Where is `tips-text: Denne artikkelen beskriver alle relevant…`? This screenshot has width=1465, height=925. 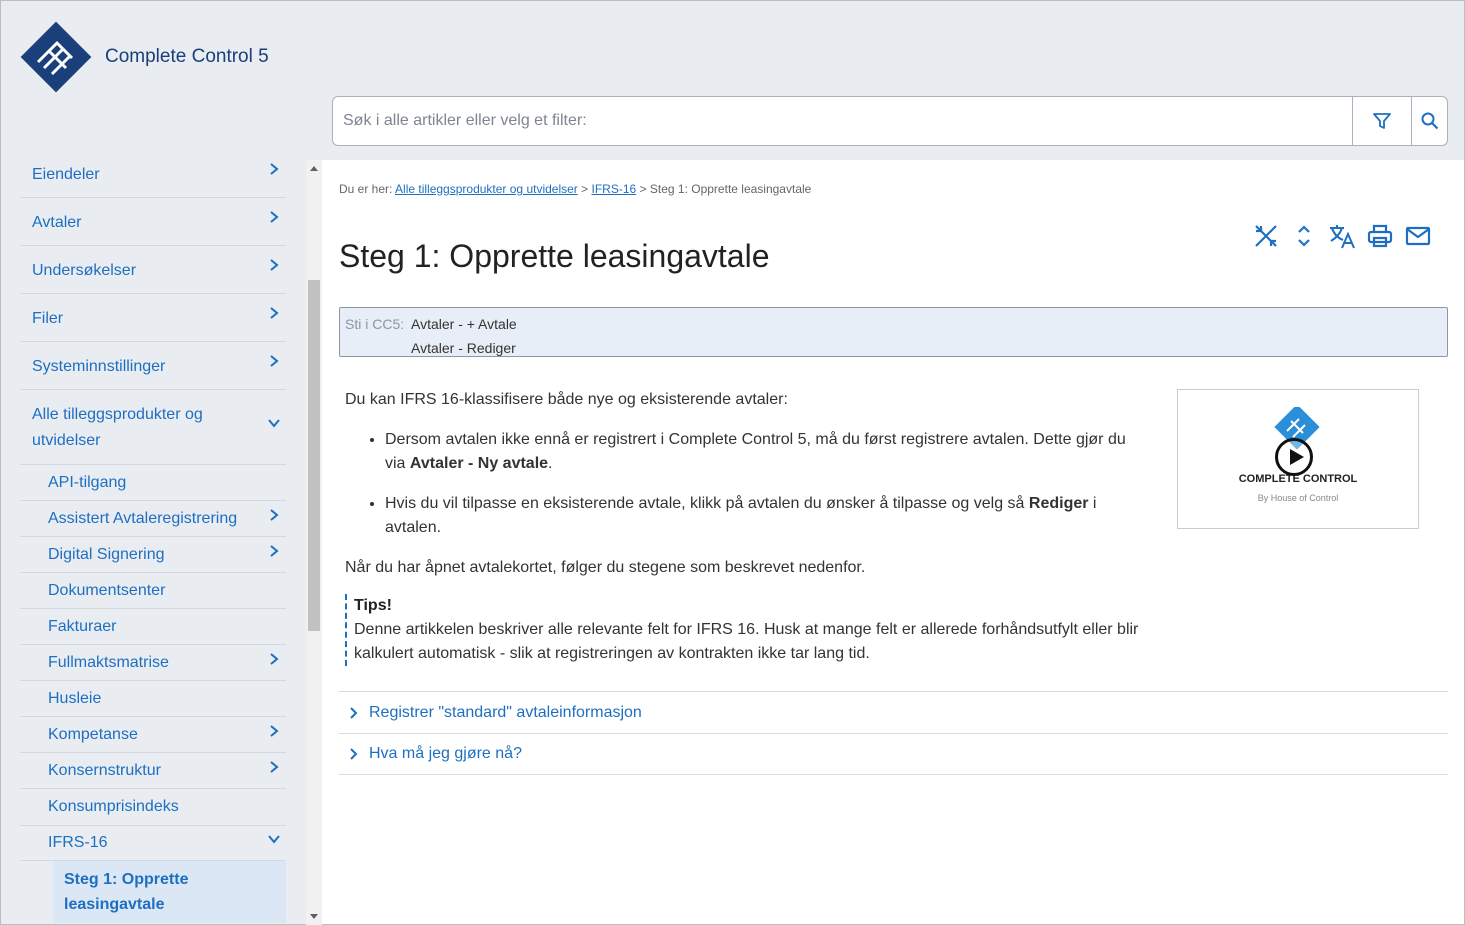 tips-text: Denne artikkelen beskriver alle relevant… is located at coordinates (746, 641).